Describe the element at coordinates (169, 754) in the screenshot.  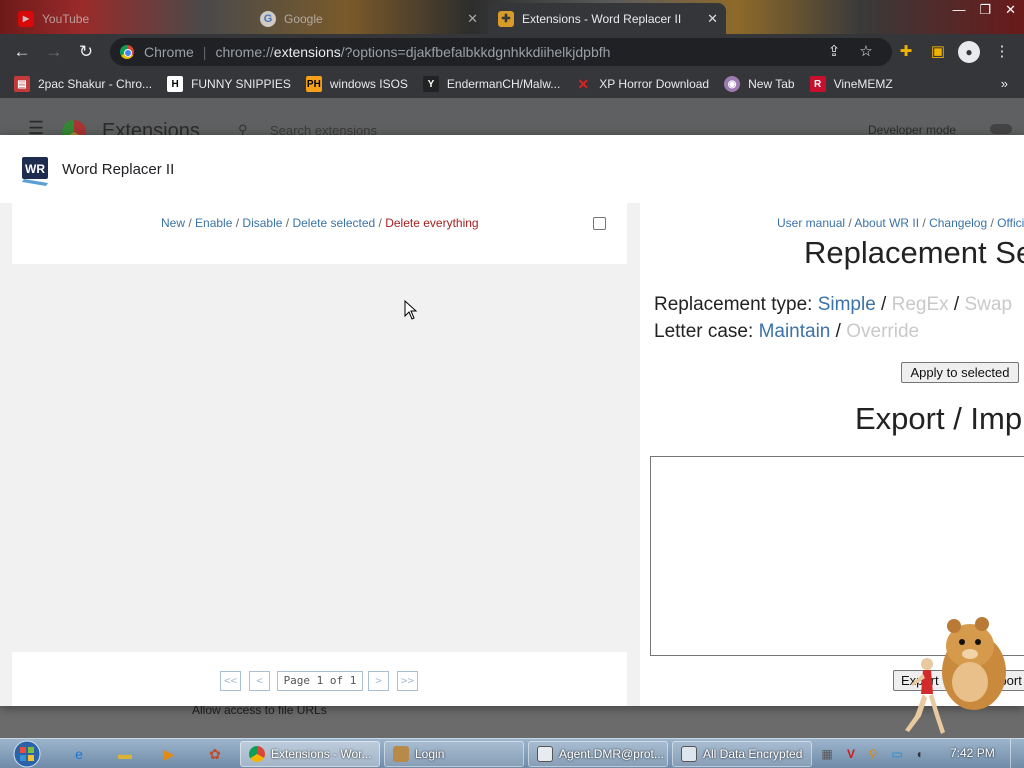
I see `media-player-icon: ▶` at that location.